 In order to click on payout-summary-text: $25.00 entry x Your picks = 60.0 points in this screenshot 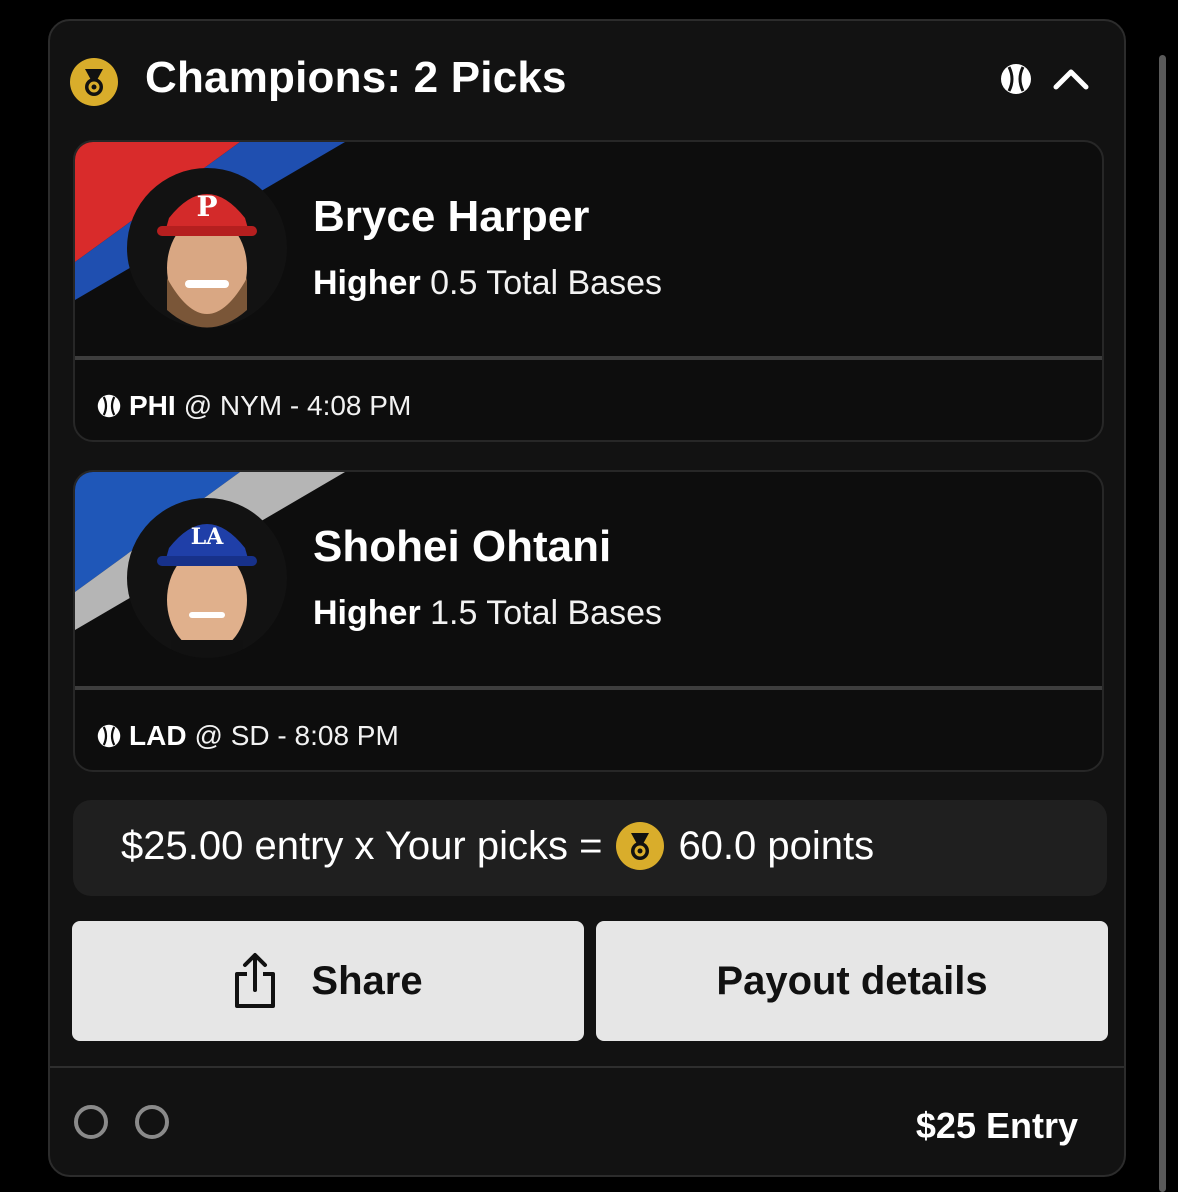, I will do `click(497, 846)`.